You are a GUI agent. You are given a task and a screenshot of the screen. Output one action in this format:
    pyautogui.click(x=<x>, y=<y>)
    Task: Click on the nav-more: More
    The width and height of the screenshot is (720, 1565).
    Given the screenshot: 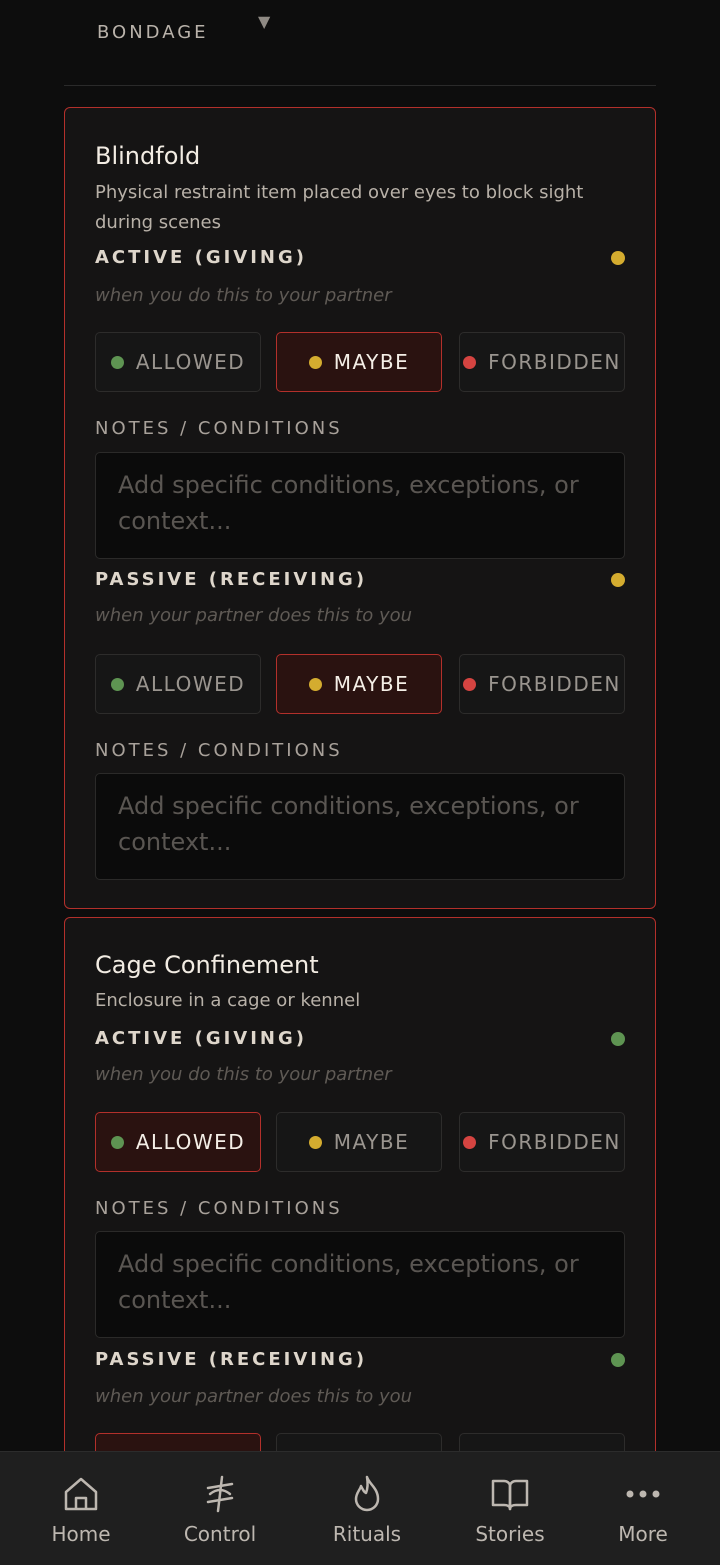 What is the action you would take?
    pyautogui.click(x=643, y=1508)
    